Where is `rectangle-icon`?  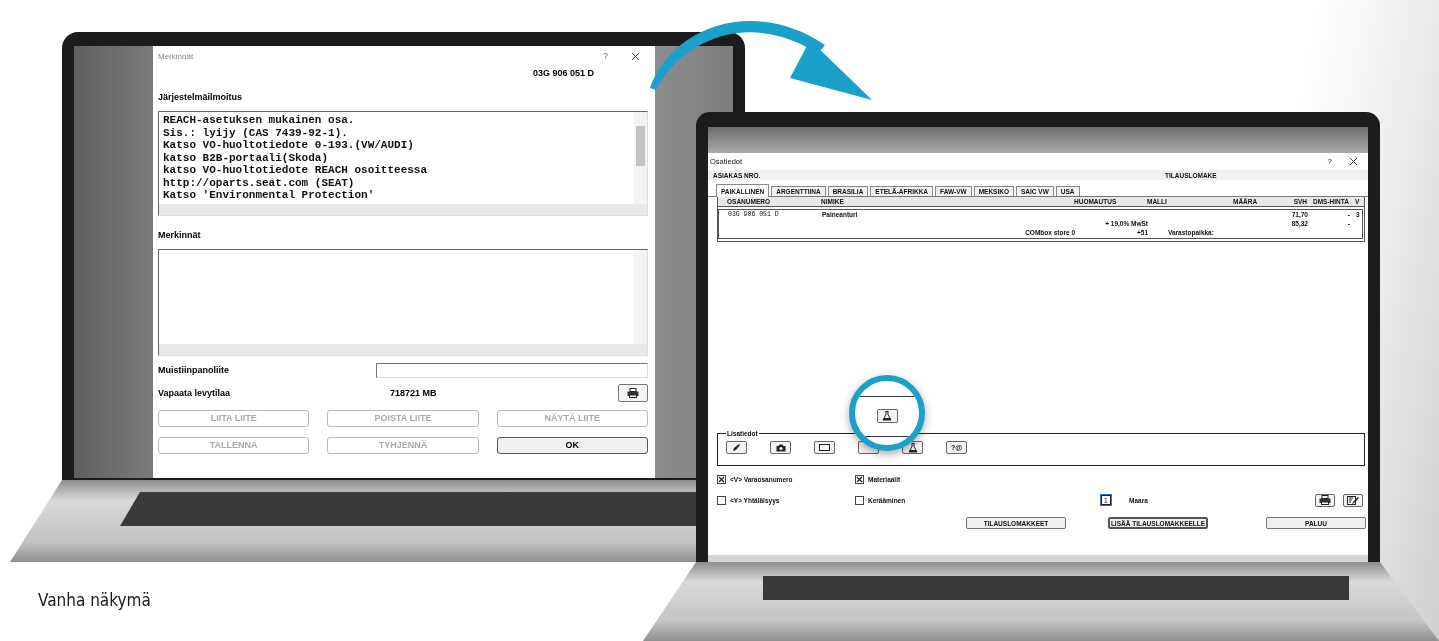 rectangle-icon is located at coordinates (824, 447).